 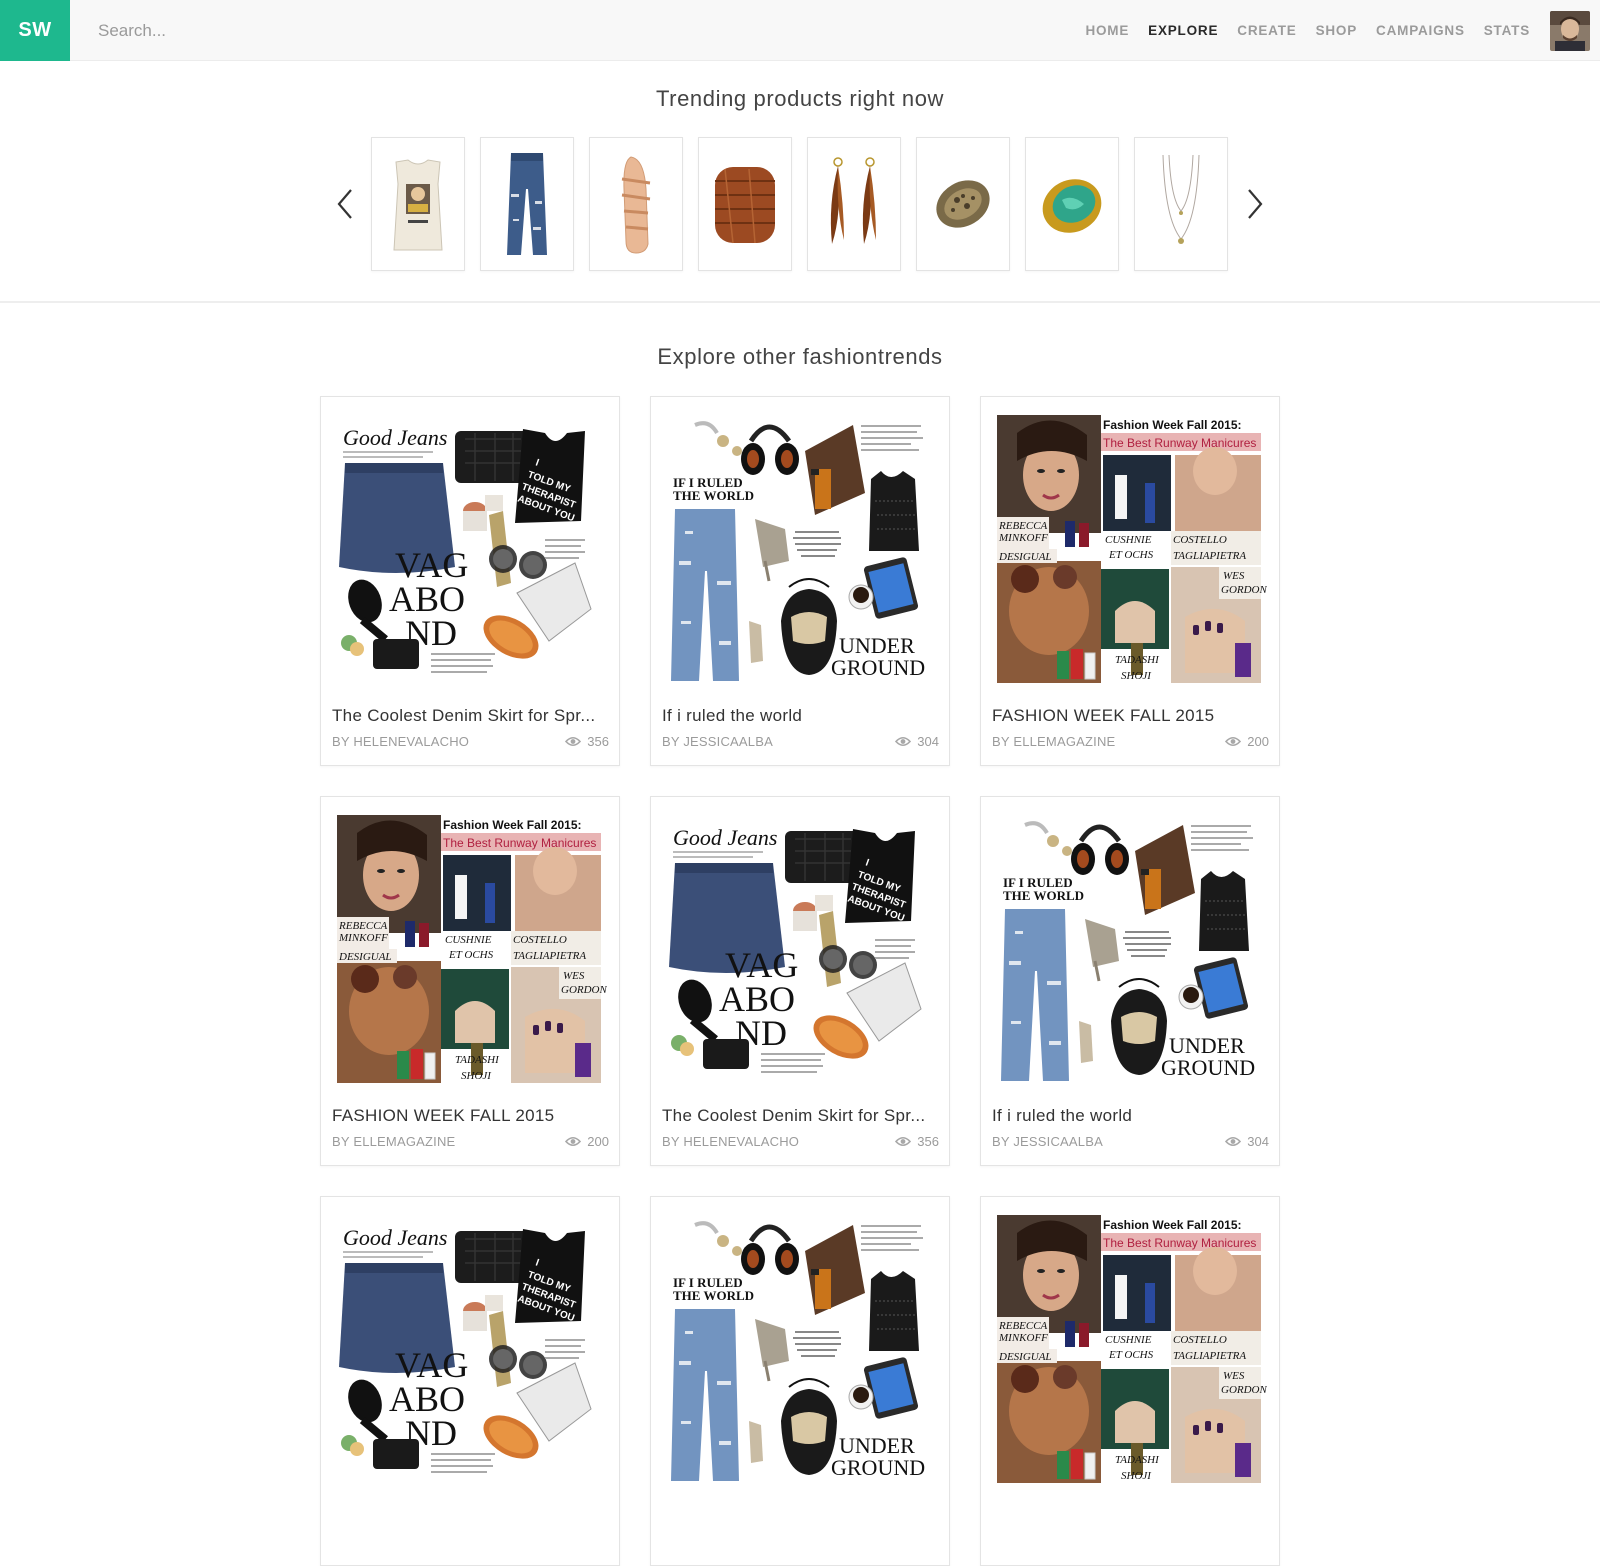 What do you see at coordinates (587, 1141) in the screenshot?
I see `card-views: 200` at bounding box center [587, 1141].